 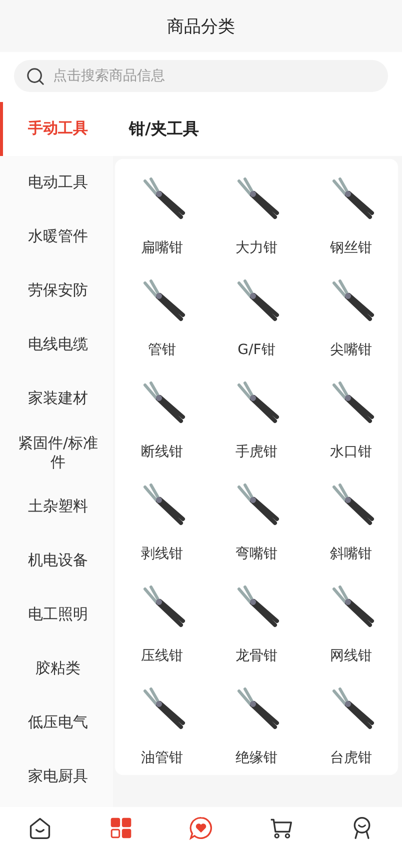 I want to click on category-item: 电线电缆, so click(x=56, y=345).